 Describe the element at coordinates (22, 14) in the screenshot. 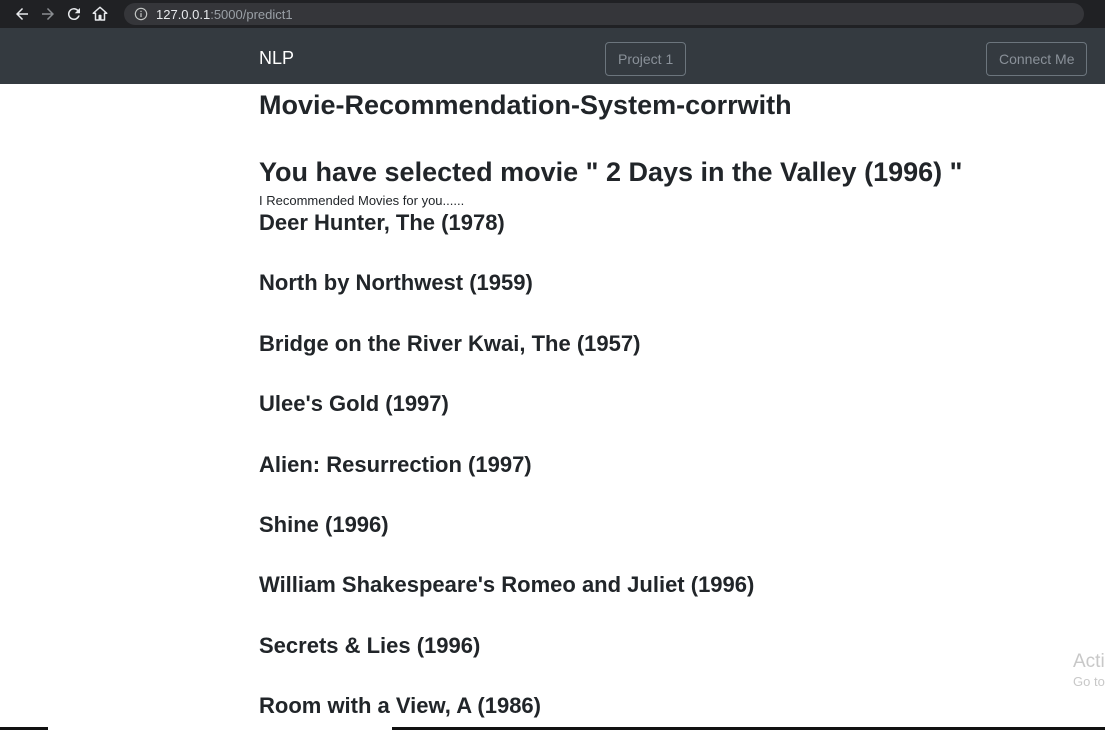

I see `back-arrow-icon` at that location.